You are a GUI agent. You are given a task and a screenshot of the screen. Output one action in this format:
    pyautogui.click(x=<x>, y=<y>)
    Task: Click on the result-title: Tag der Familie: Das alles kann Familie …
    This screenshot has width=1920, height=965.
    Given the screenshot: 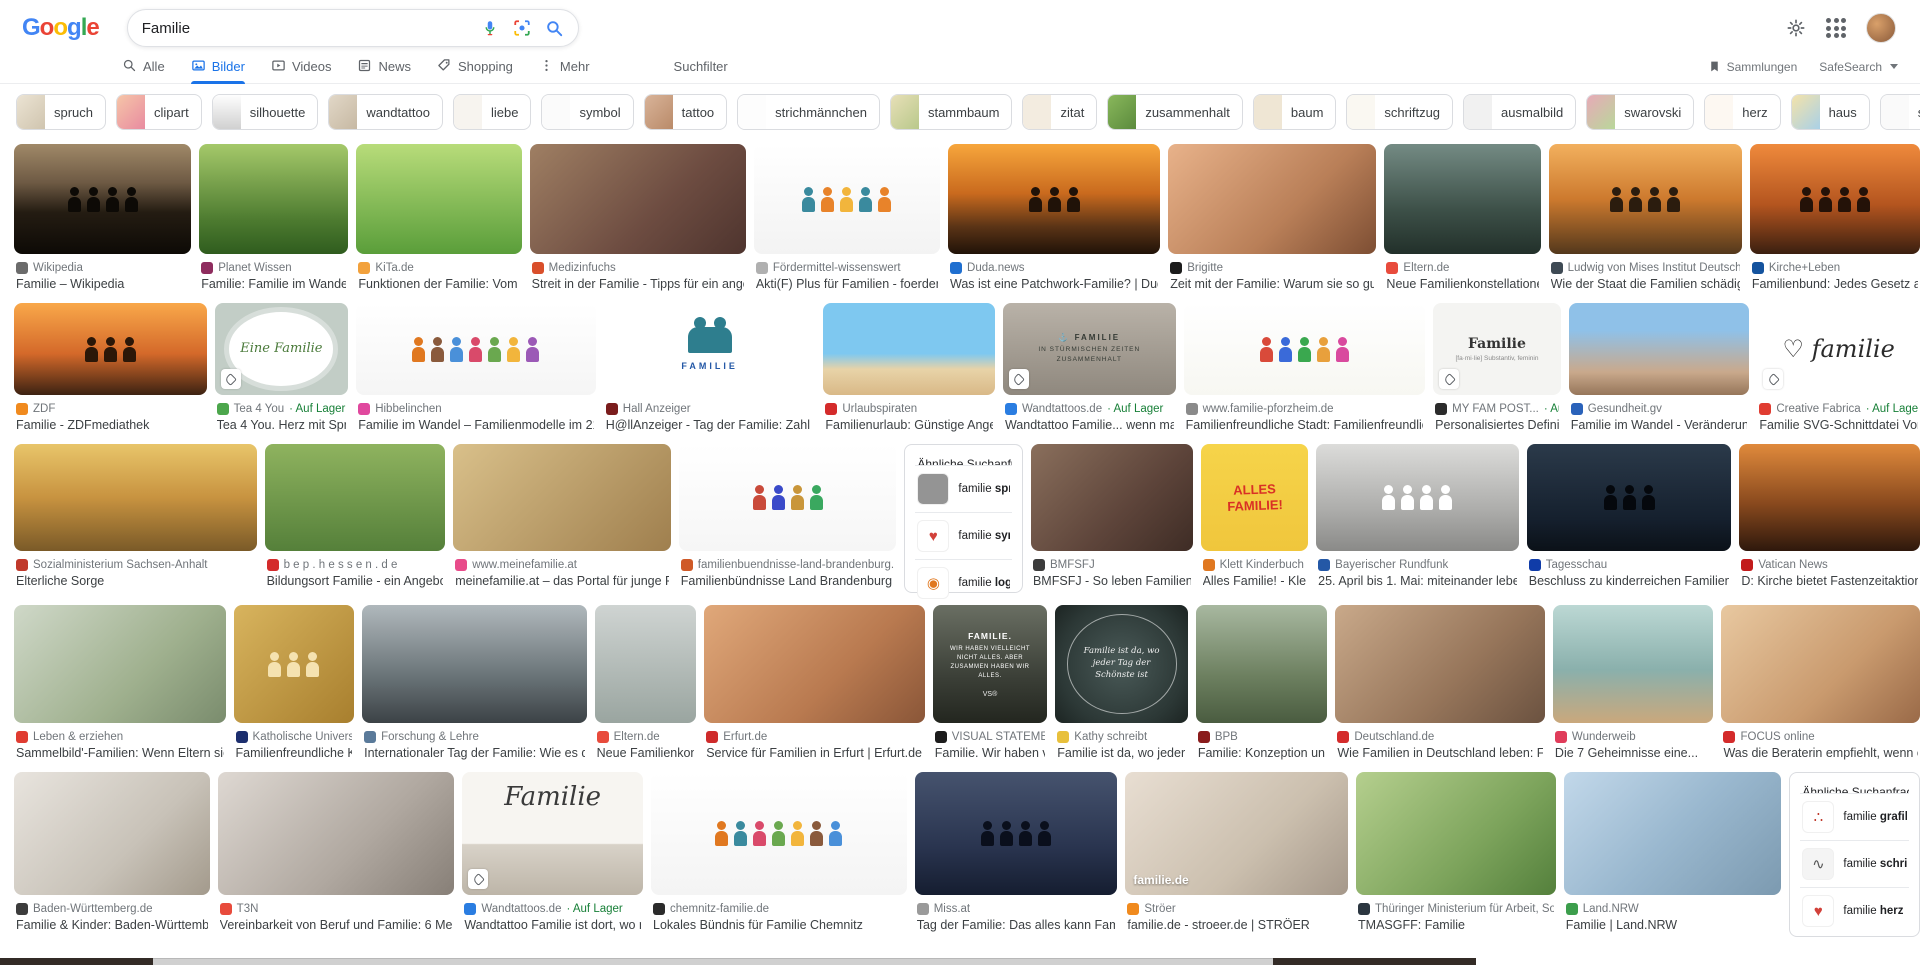 What is the action you would take?
    pyautogui.click(x=1016, y=925)
    